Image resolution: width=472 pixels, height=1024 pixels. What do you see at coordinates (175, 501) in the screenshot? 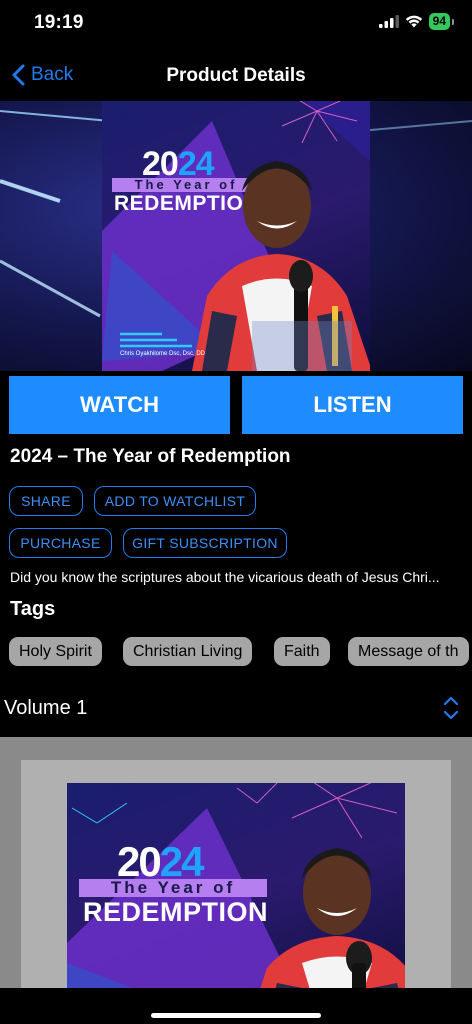
I see `add-to-watchlist-button: ADD TO WATCHLIST` at bounding box center [175, 501].